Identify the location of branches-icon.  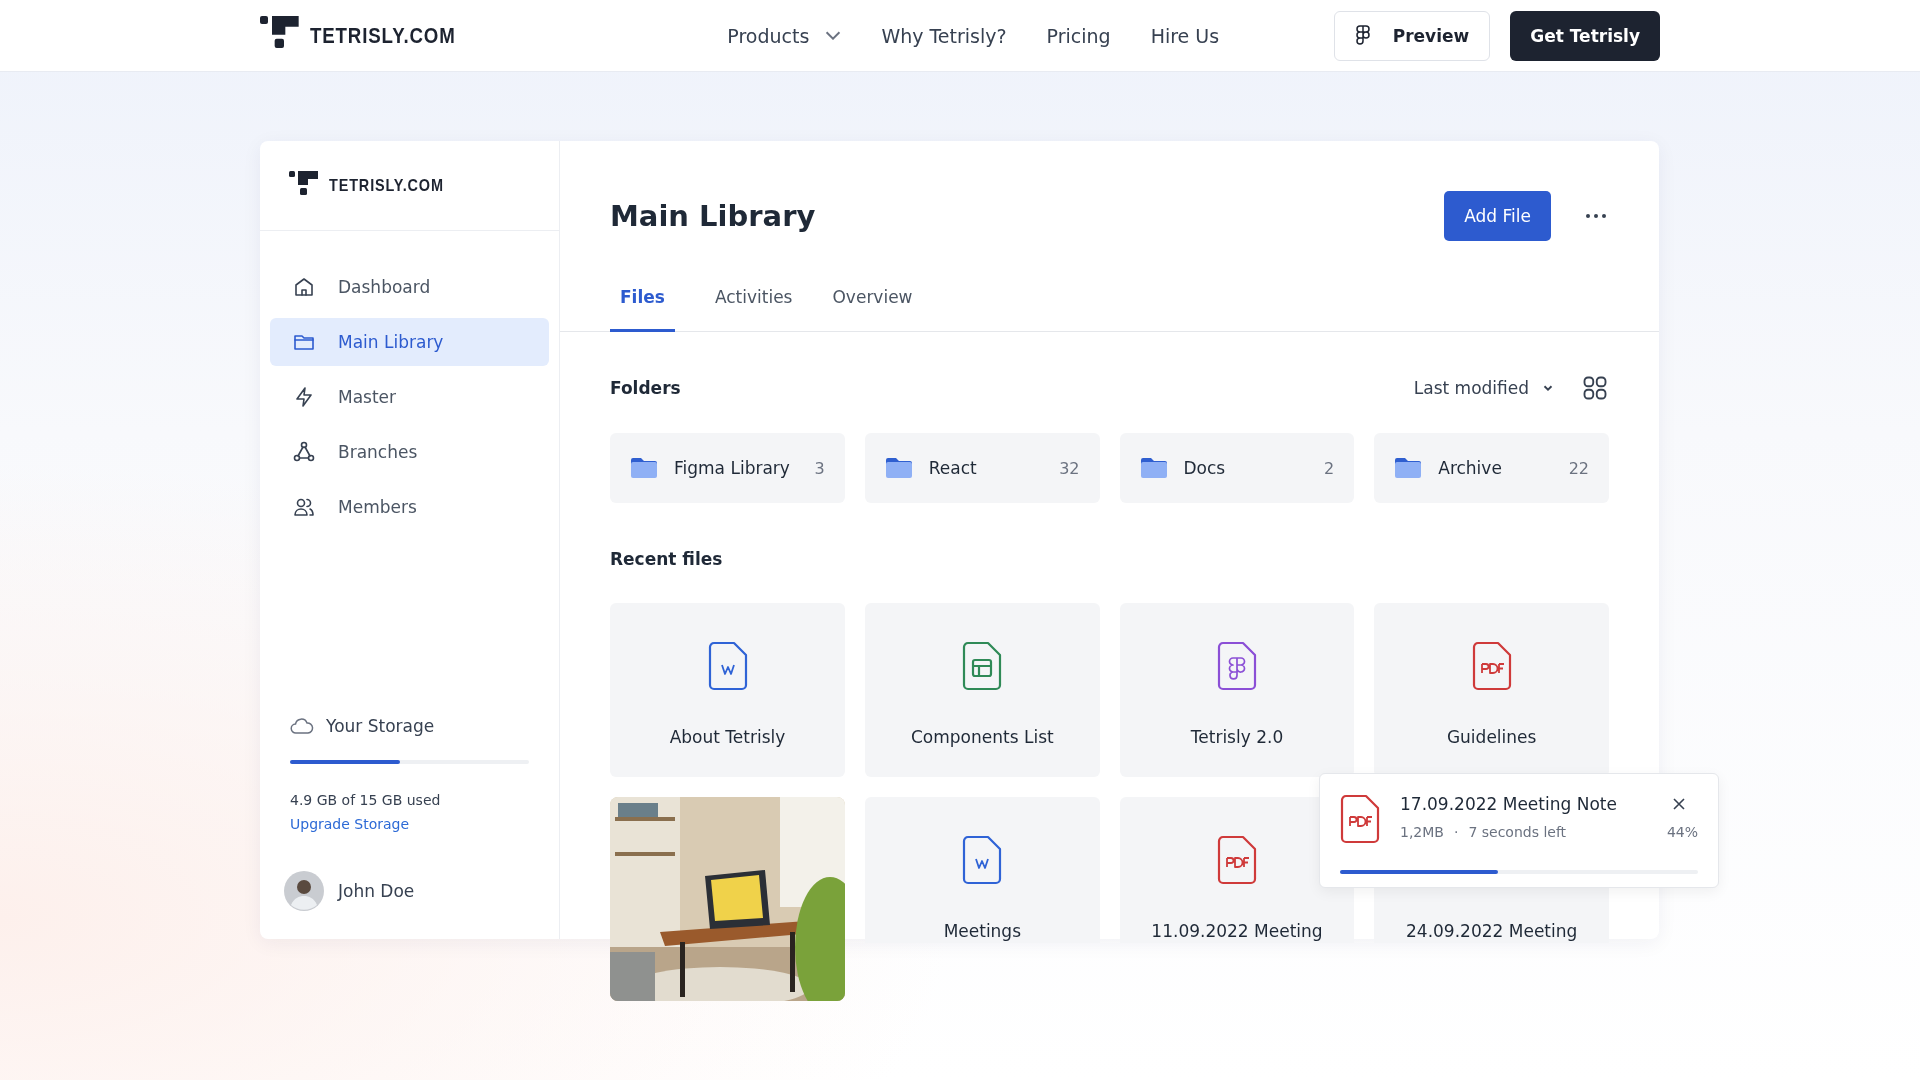
(304, 452).